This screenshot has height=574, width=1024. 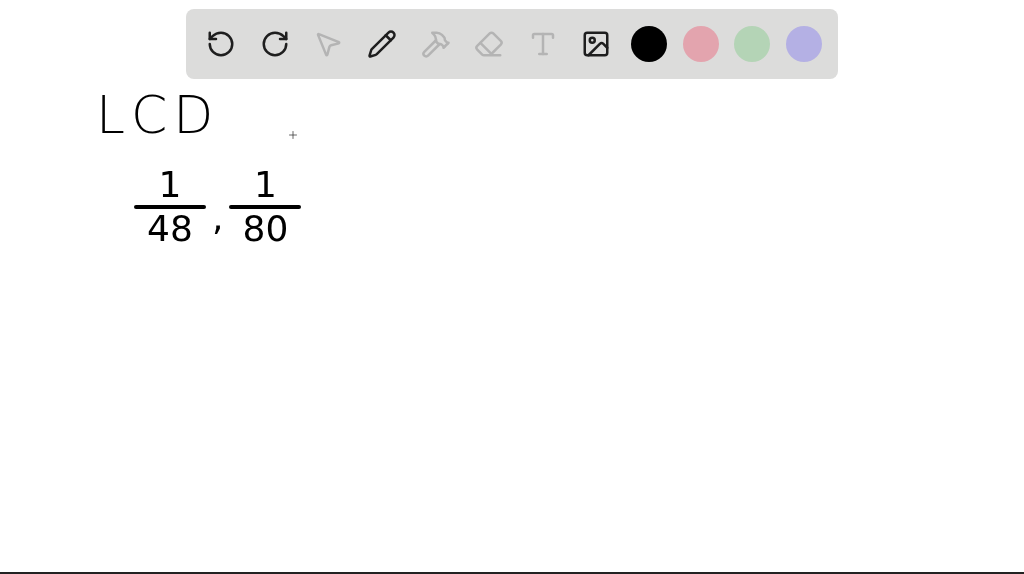 I want to click on fraction-bar, so click(x=170, y=207).